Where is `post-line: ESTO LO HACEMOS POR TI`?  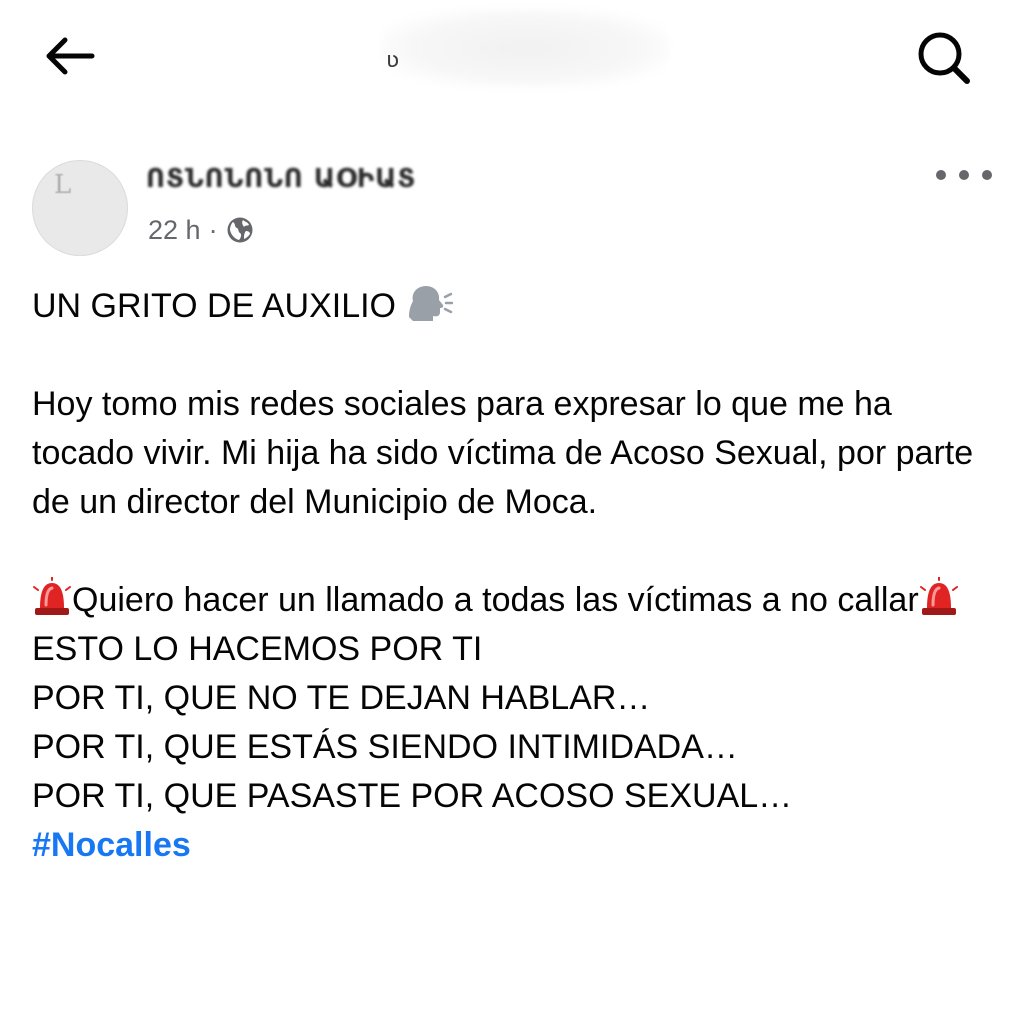 post-line: ESTO LO HACEMOS POR TI is located at coordinates (257, 649).